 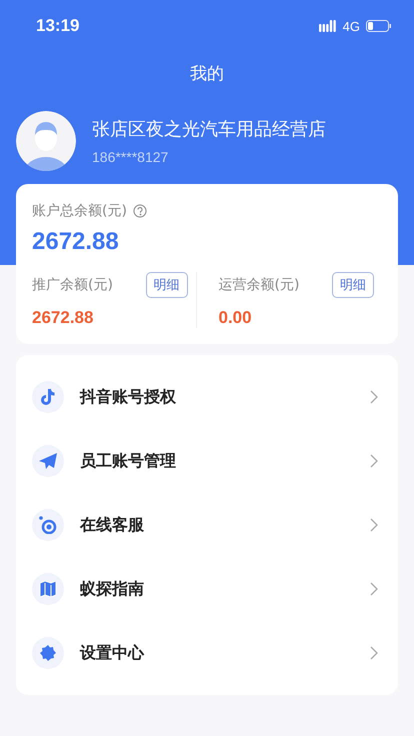 I want to click on status-time: 13:19, so click(x=58, y=26).